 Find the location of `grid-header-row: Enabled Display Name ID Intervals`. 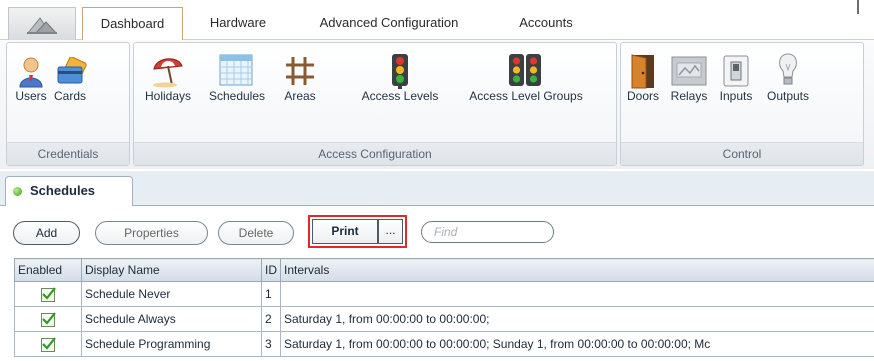

grid-header-row: Enabled Display Name ID Intervals is located at coordinates (444, 270).